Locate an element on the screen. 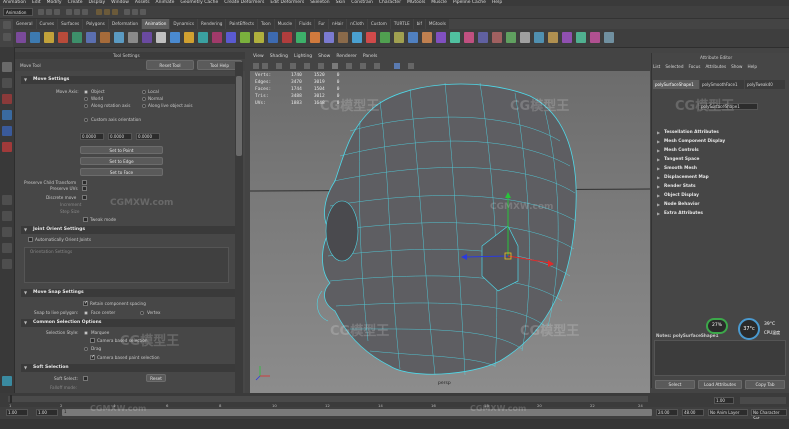 The width and height of the screenshot is (789, 429). keyframe-icon is located at coordinates (63, 37).